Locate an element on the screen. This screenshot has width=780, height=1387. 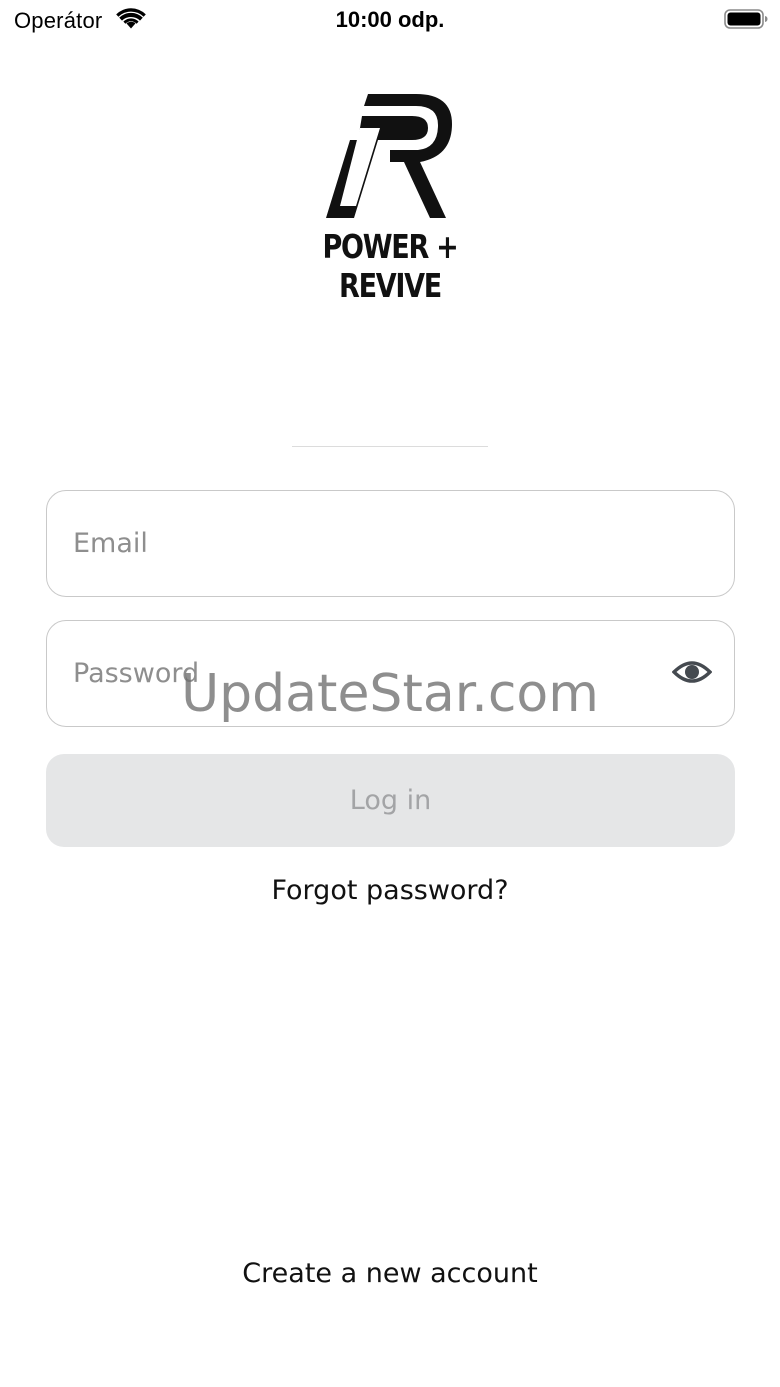
email-input is located at coordinates (373, 543).